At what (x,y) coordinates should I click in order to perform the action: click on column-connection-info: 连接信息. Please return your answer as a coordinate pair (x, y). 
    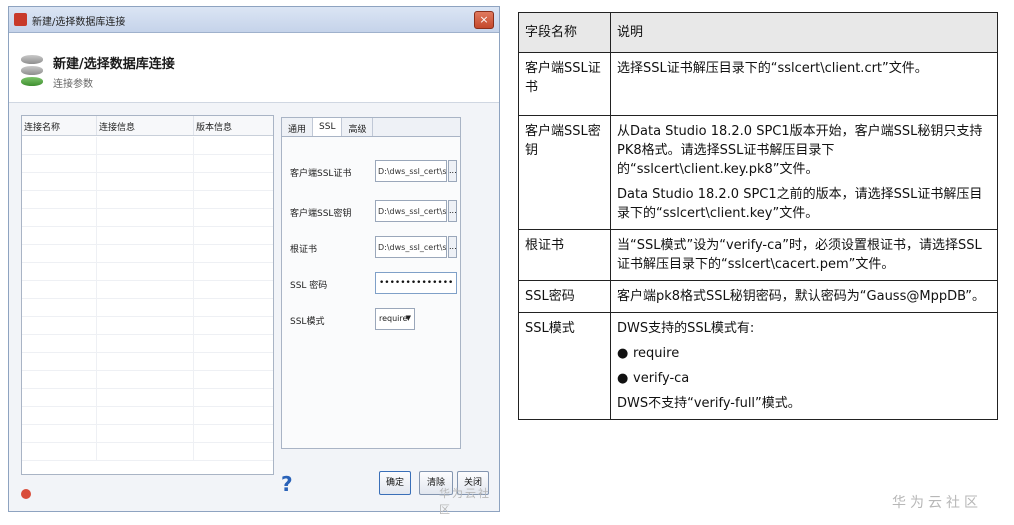
    Looking at the image, I should click on (145, 125).